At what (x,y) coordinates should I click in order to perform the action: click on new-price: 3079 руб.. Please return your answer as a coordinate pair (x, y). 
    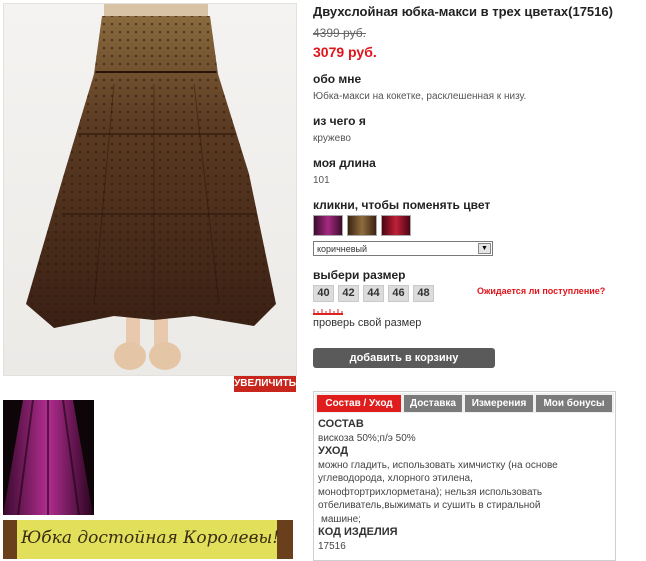
    Looking at the image, I should click on (345, 52).